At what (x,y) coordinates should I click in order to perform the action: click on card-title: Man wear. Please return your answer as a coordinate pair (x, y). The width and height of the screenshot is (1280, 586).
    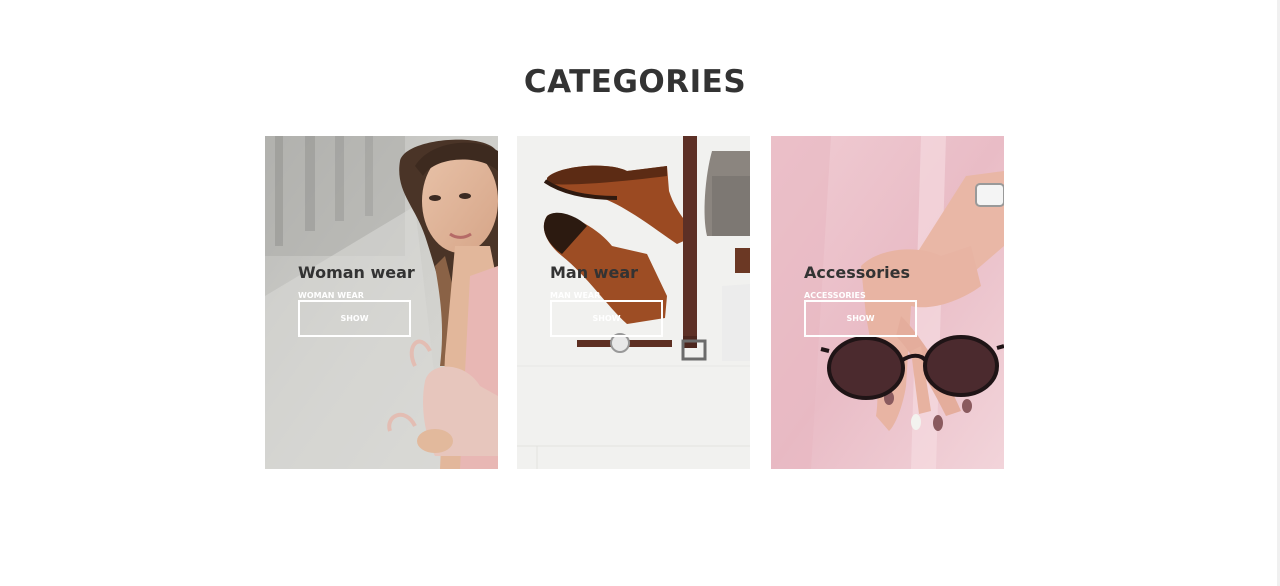
    Looking at the image, I should click on (594, 272).